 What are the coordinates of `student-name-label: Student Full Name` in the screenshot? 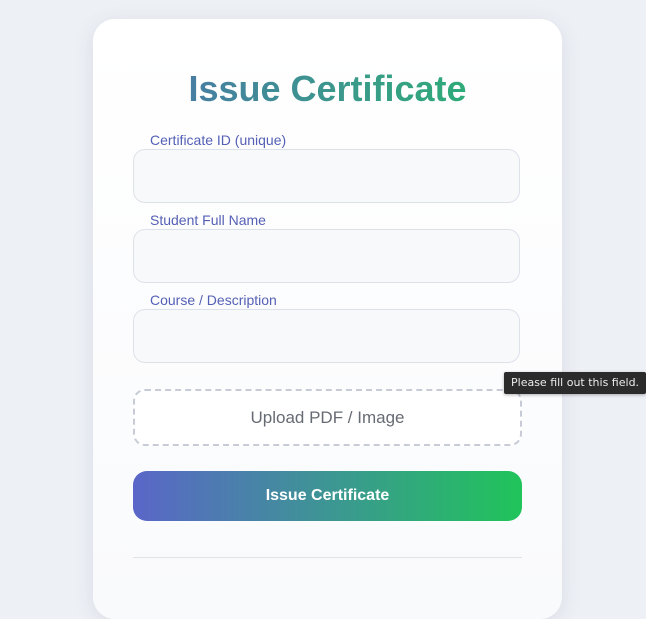 It's located at (208, 220).